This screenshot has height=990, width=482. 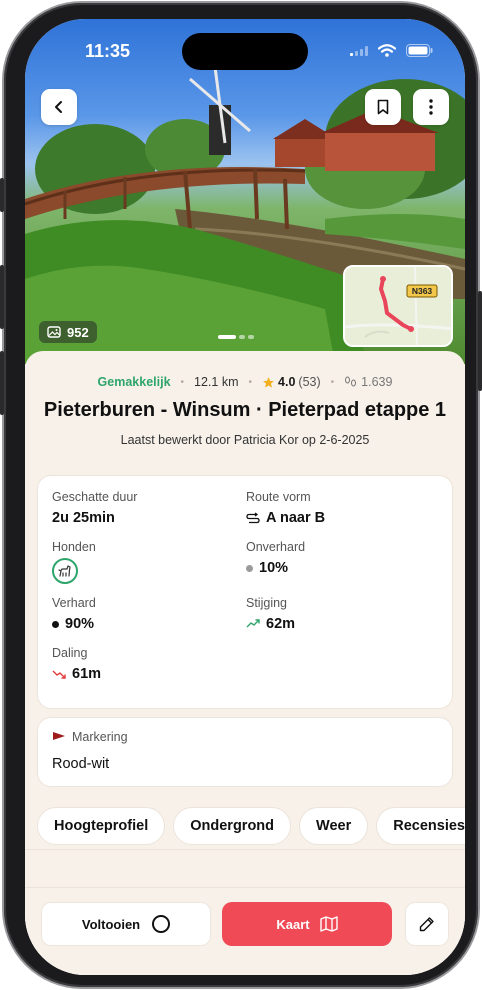 I want to click on trend-up-icon, so click(x=253, y=623).